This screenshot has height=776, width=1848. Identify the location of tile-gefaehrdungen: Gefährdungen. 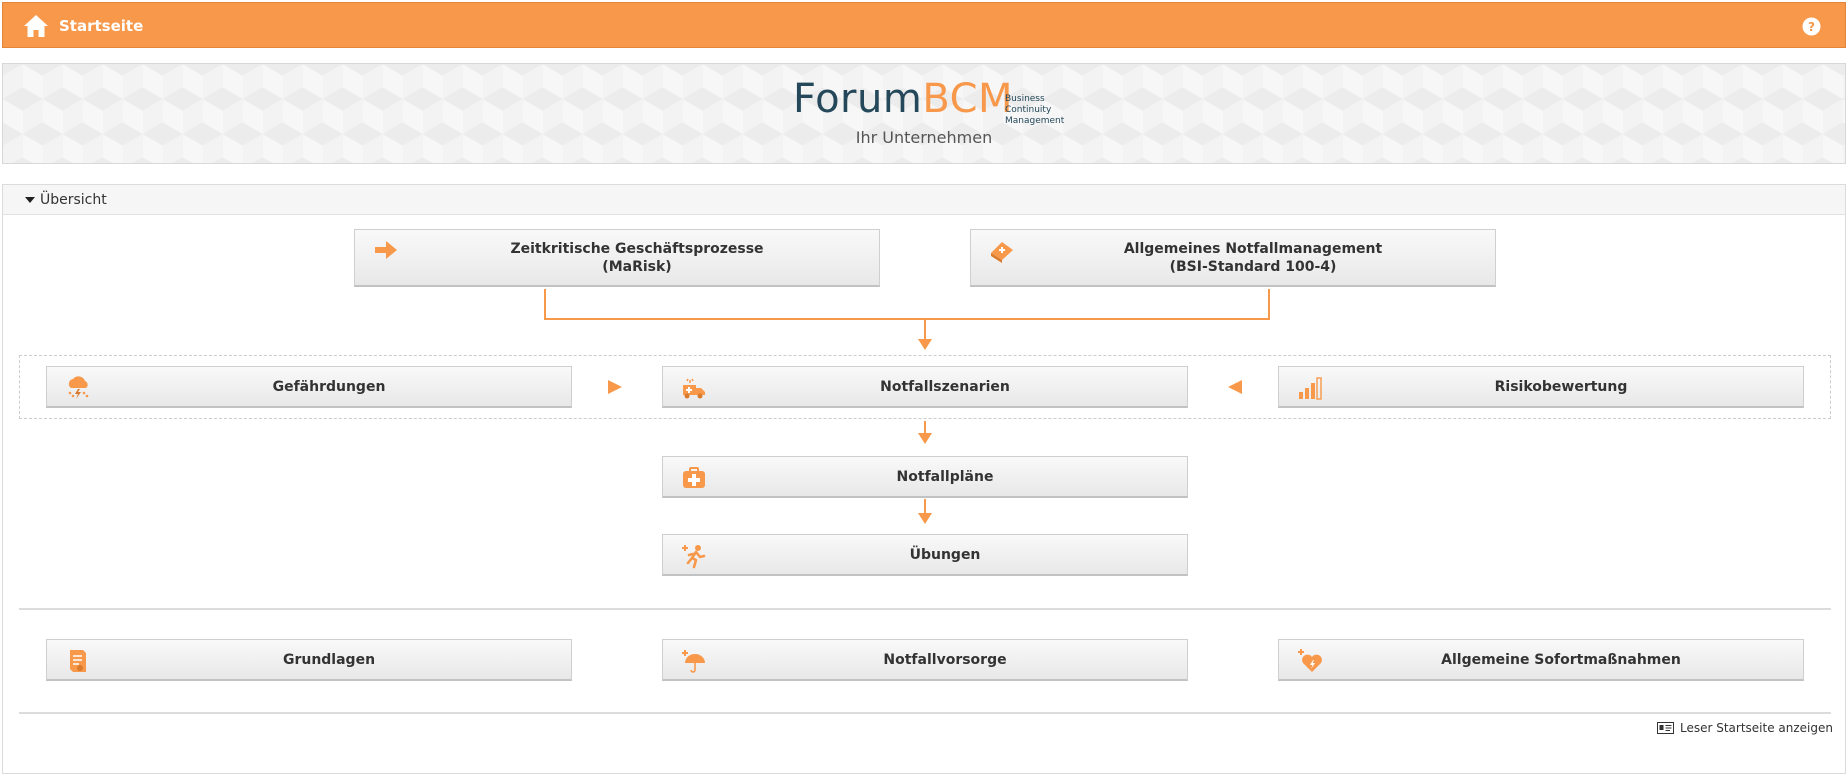
(309, 387).